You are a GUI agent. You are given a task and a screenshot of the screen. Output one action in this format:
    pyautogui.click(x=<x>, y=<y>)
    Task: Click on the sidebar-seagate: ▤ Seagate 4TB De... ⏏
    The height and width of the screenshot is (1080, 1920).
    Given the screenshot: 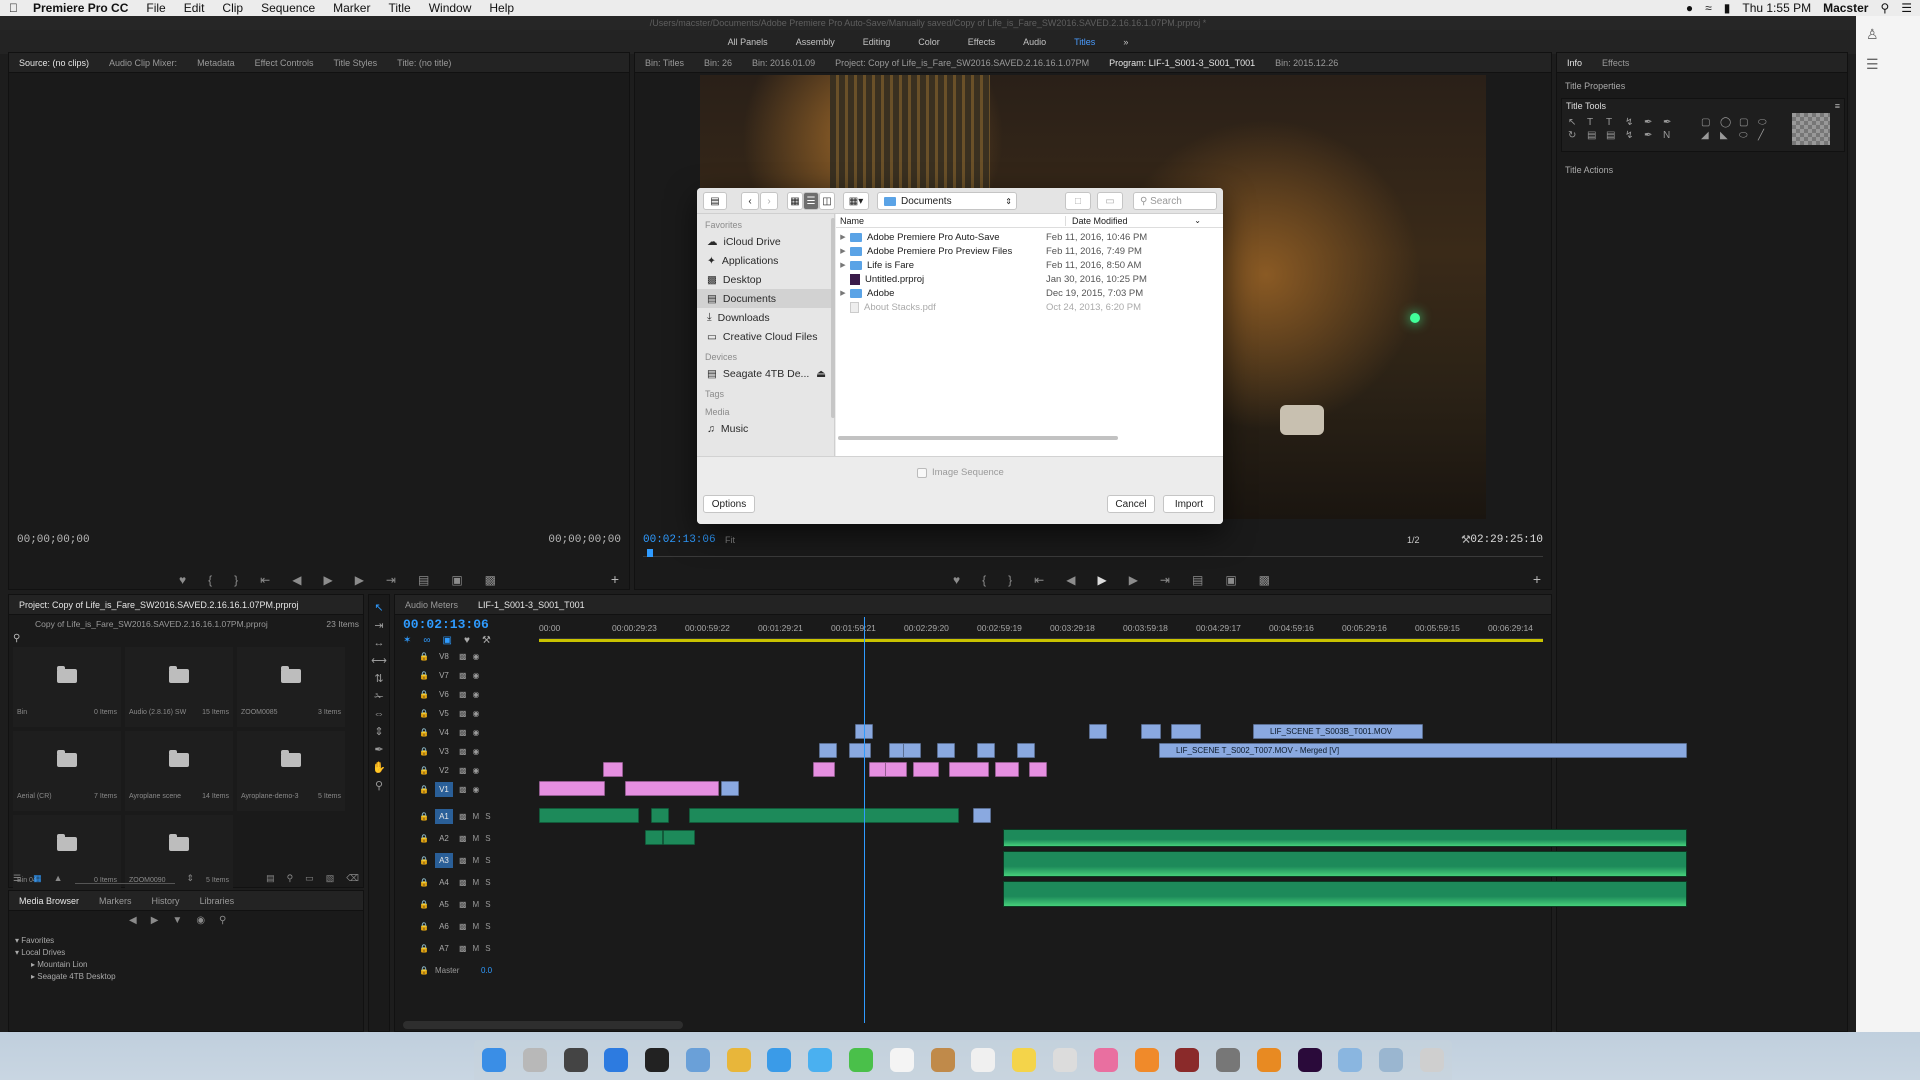 What is the action you would take?
    pyautogui.click(x=765, y=373)
    